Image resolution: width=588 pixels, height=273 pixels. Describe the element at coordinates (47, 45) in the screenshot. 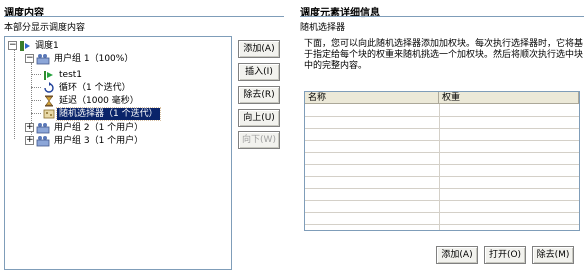

I see `tree-node-label: 调度1` at that location.